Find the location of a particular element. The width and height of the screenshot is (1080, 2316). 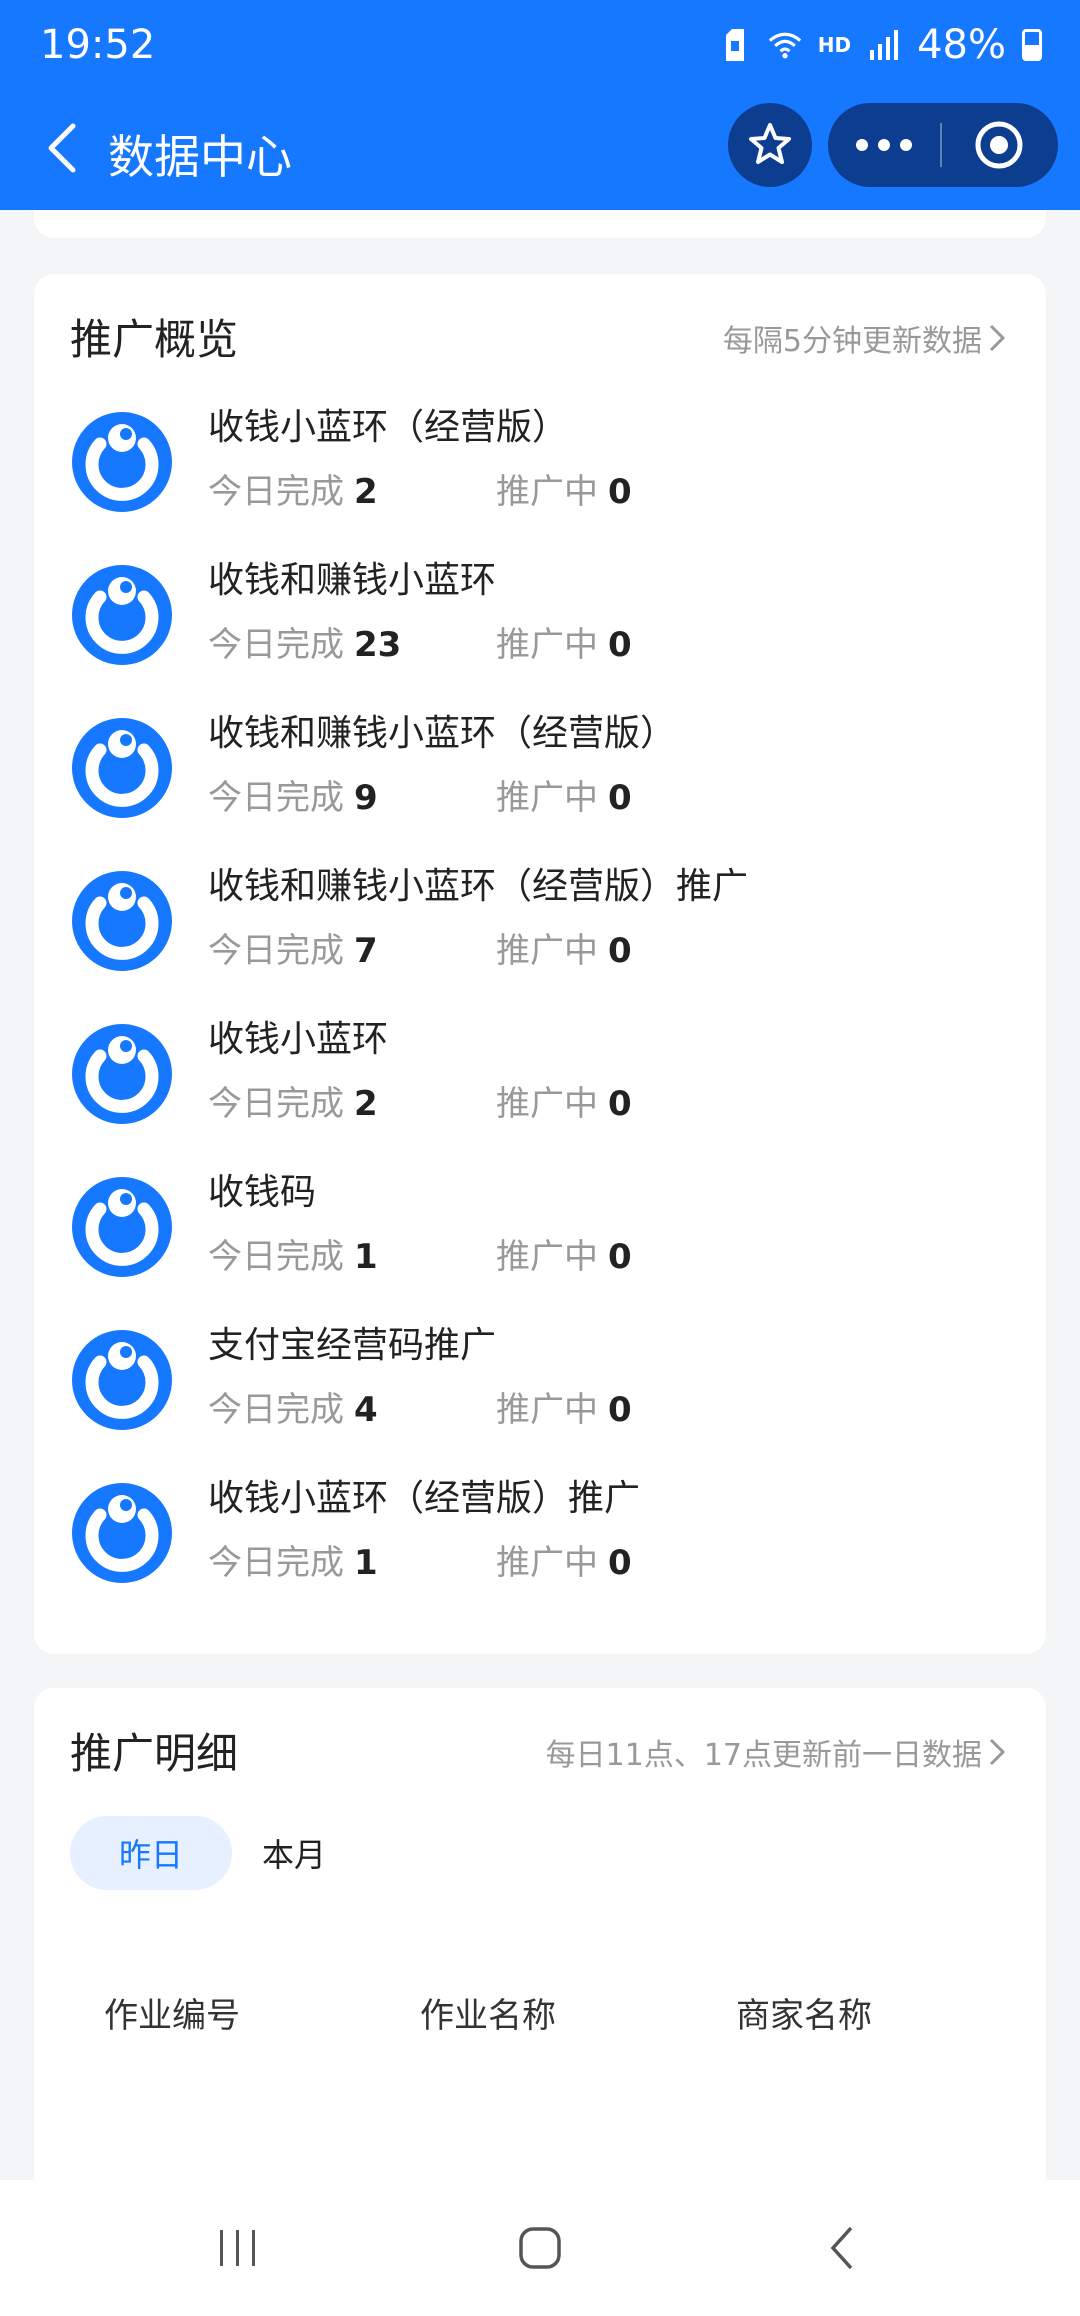

status-time: 19:52 is located at coordinates (98, 45).